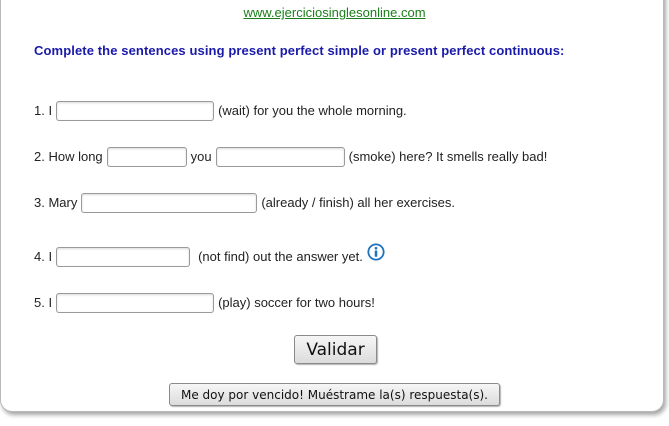 The image size is (669, 426). What do you see at coordinates (146, 157) in the screenshot?
I see `exercise-2-answer-input-a` at bounding box center [146, 157].